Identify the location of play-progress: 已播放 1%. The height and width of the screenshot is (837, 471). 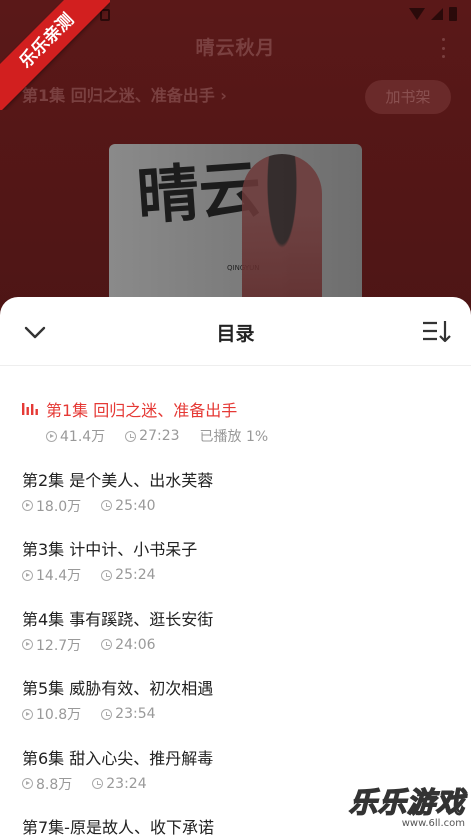
(234, 437).